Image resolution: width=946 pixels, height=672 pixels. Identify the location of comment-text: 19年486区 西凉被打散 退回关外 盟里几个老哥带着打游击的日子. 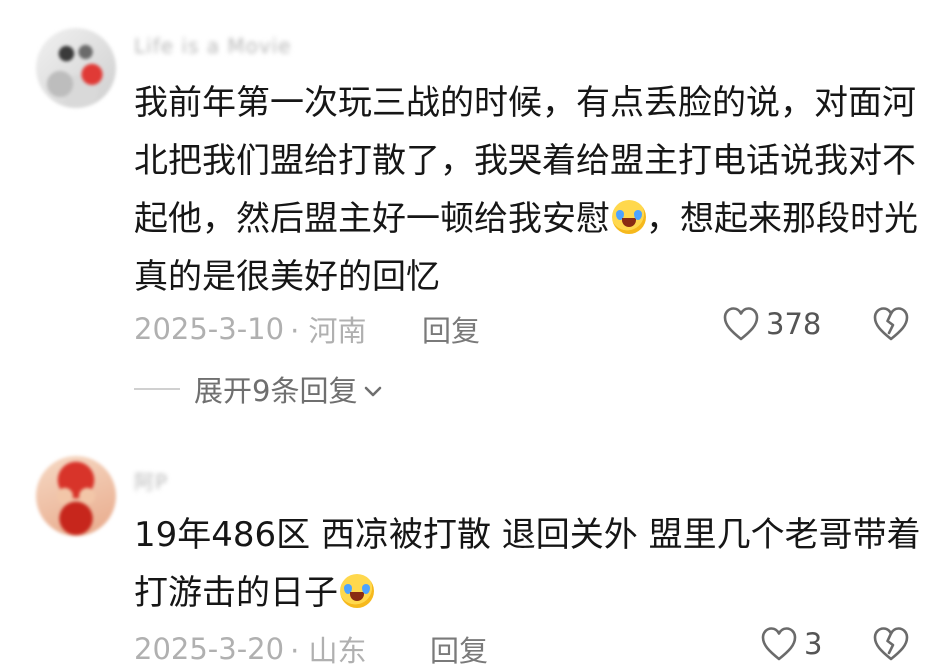
(529, 564).